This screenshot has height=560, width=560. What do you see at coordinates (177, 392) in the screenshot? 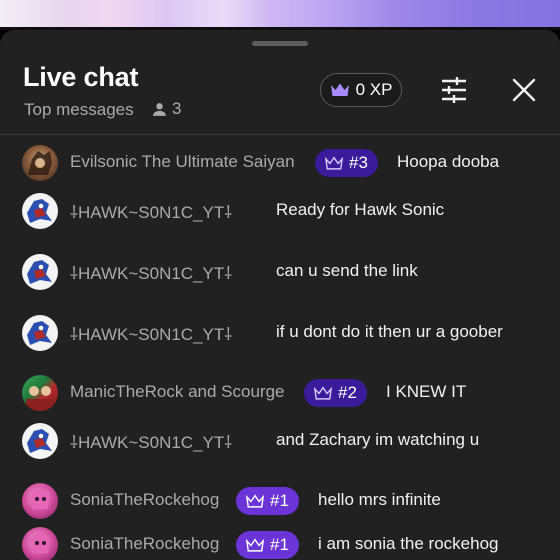
I see `message-author: ManicTheRock and Scourge` at bounding box center [177, 392].